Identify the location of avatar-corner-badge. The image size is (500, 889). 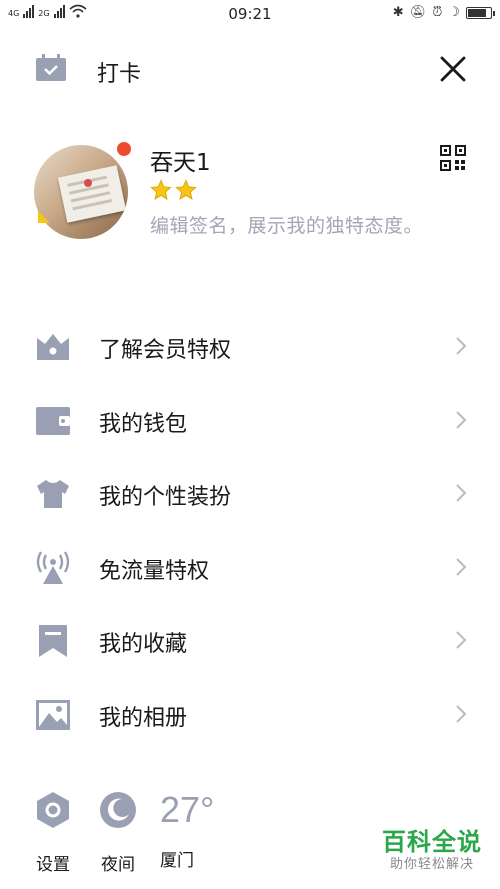
(44, 217).